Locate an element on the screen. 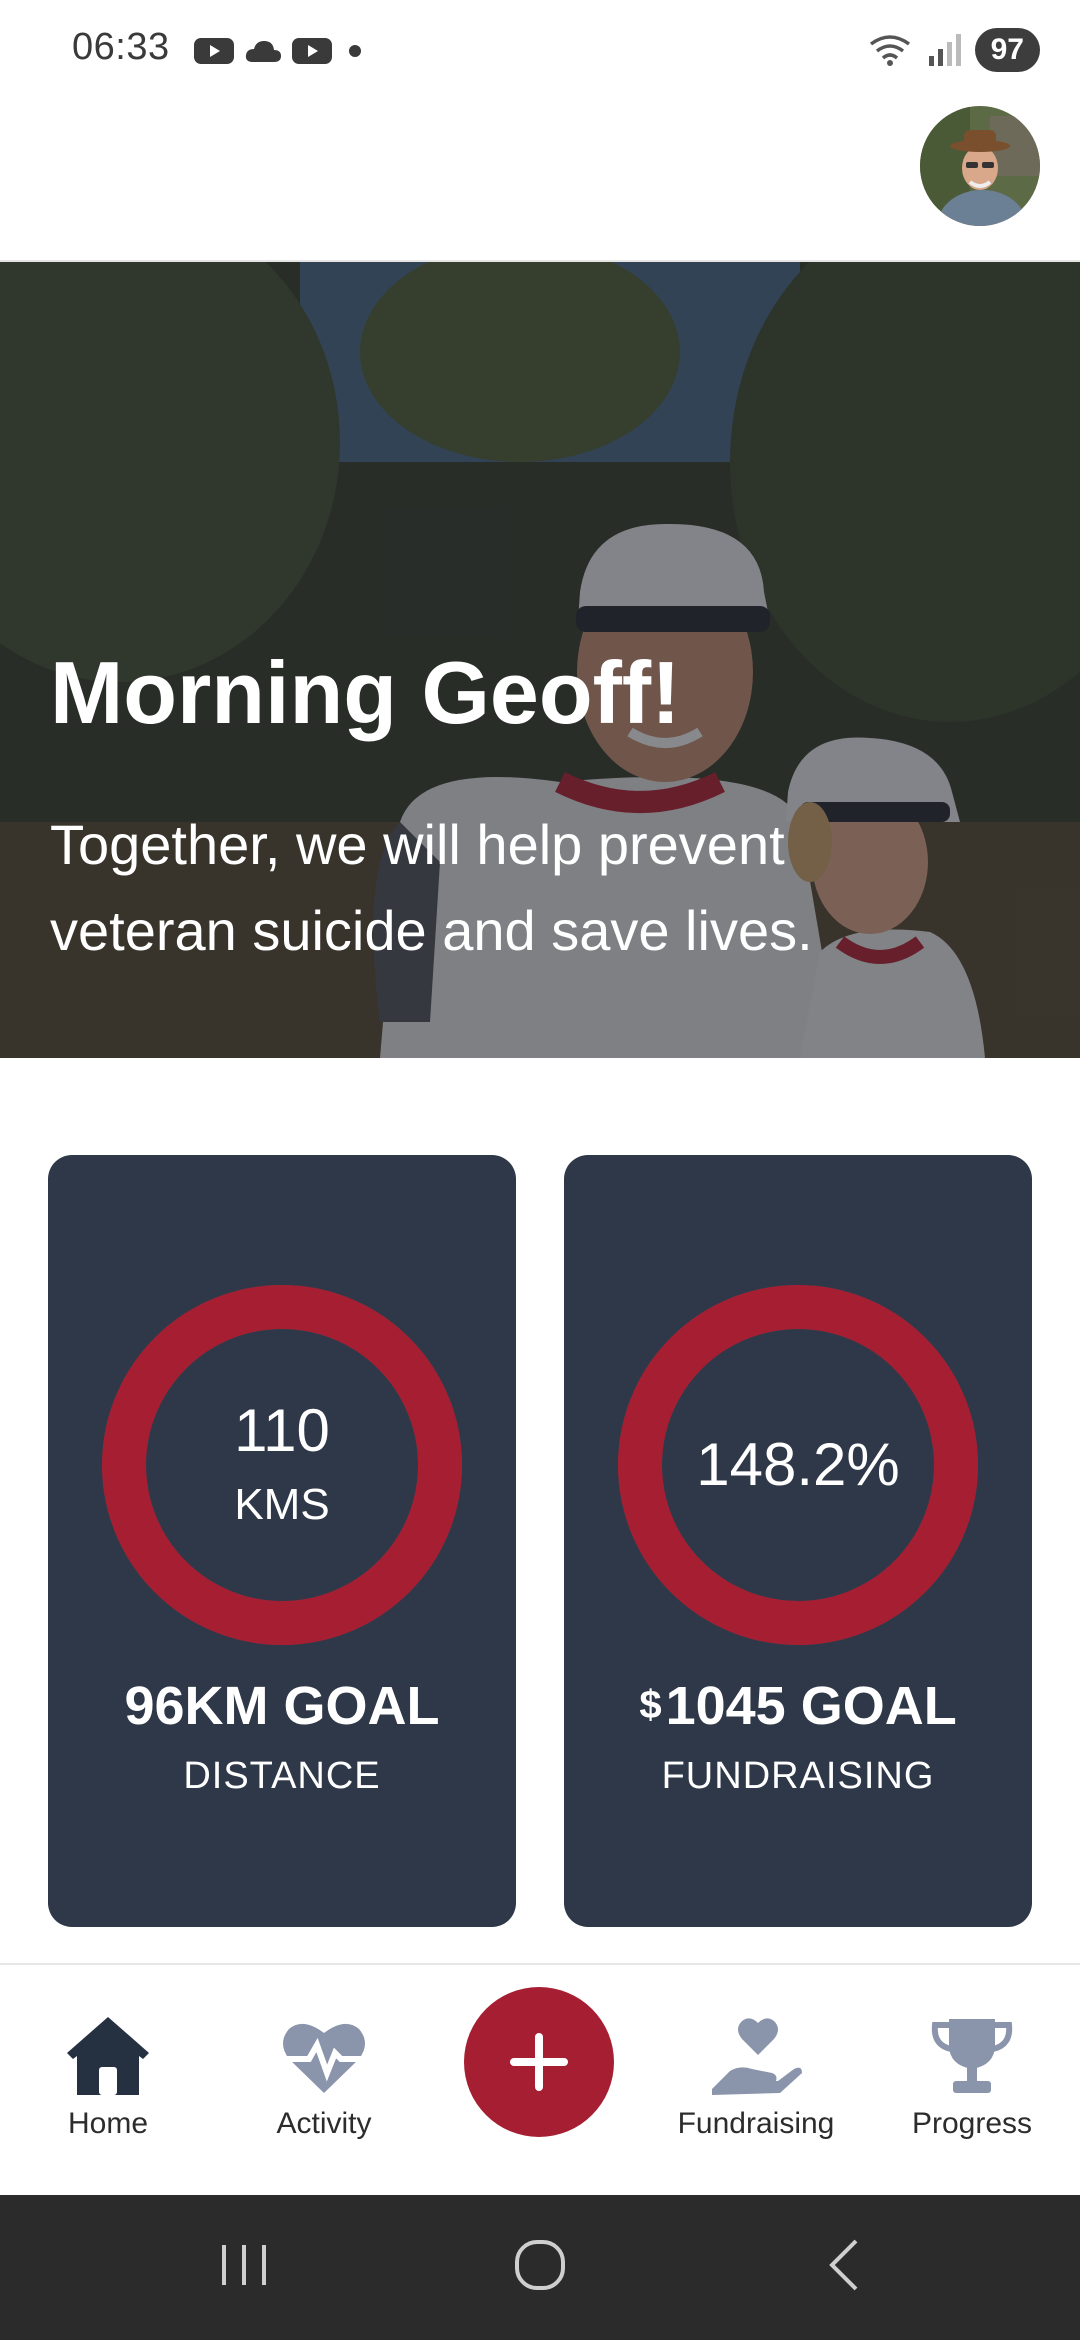 The image size is (1080, 2340). distance-label: DISTANCE is located at coordinates (282, 1776).